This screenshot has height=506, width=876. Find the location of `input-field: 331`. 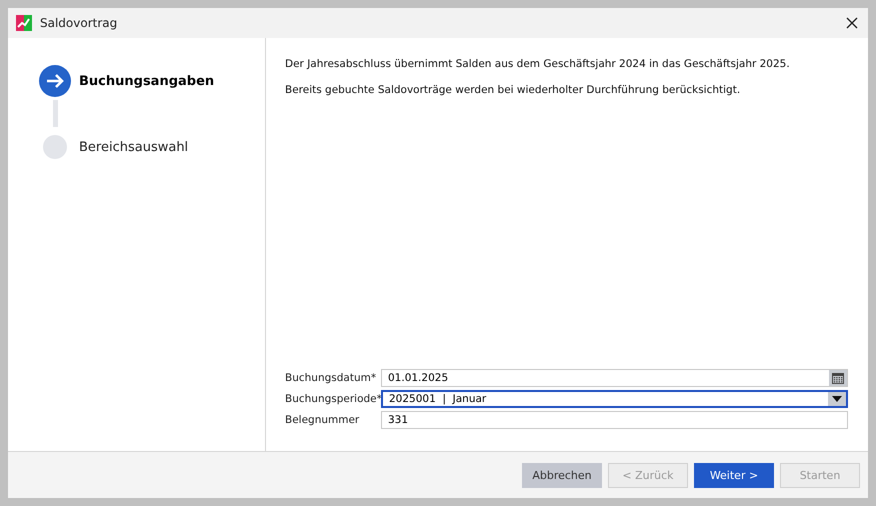

input-field: 331 is located at coordinates (614, 420).